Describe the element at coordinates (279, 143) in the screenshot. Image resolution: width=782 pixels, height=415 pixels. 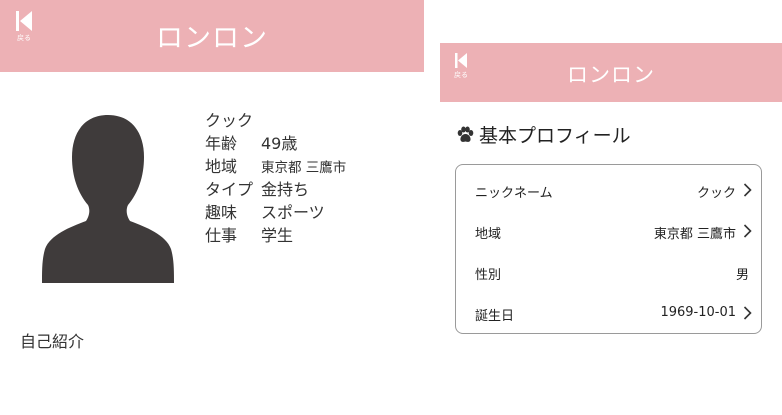
I see `row-value: 49歳` at that location.